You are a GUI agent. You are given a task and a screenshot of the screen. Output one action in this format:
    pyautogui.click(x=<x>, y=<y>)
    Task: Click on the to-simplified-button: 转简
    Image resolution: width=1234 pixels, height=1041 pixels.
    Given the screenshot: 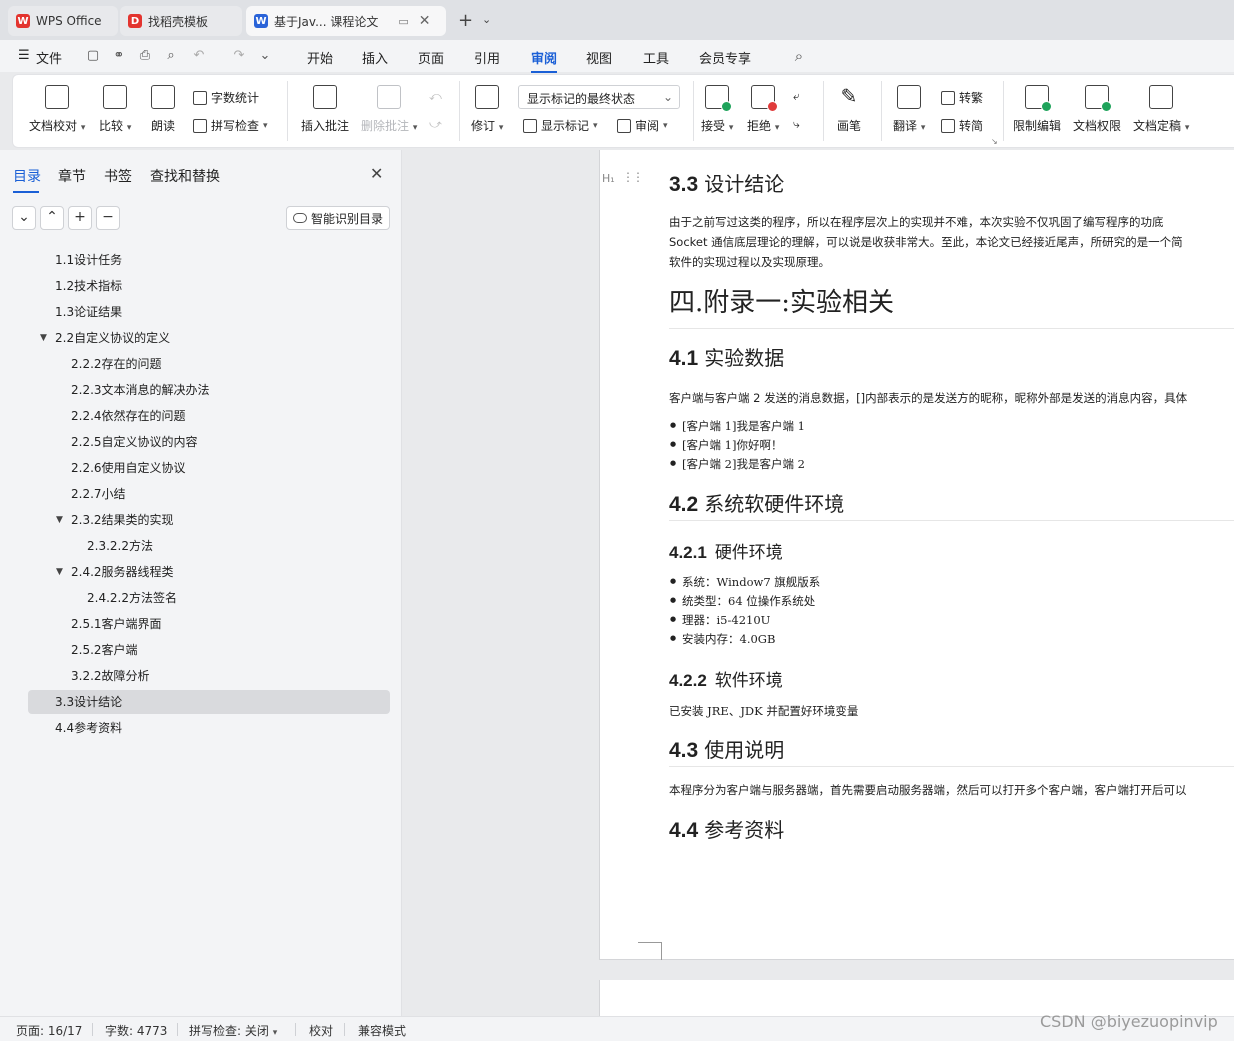 What is the action you would take?
    pyautogui.click(x=962, y=125)
    